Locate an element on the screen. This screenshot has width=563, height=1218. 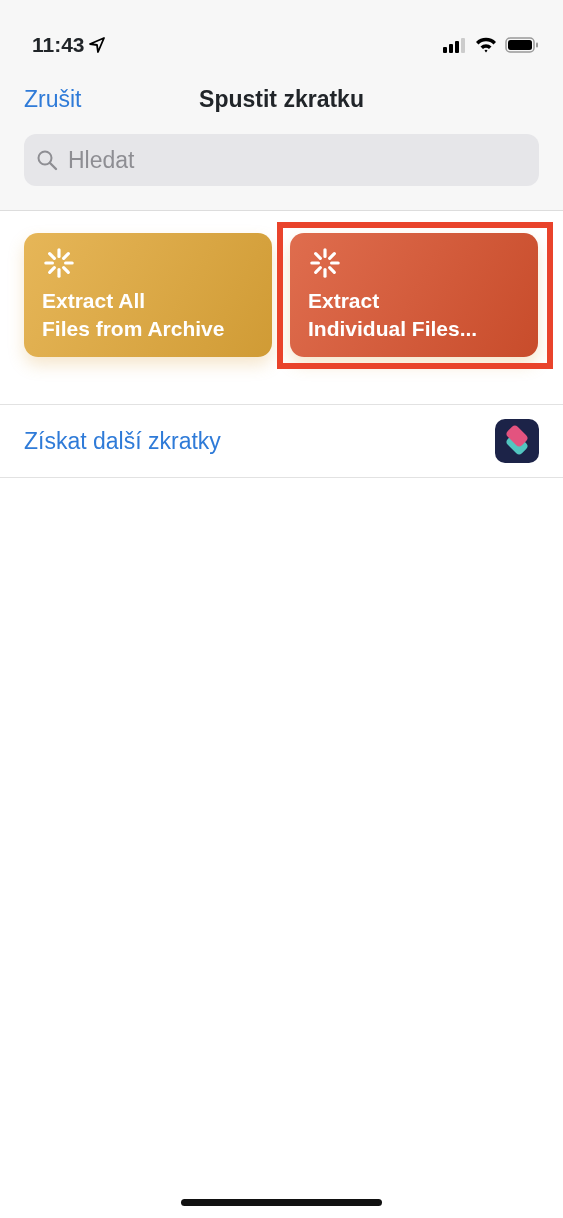
screen-title: Spustit zkratku is located at coordinates (281, 99).